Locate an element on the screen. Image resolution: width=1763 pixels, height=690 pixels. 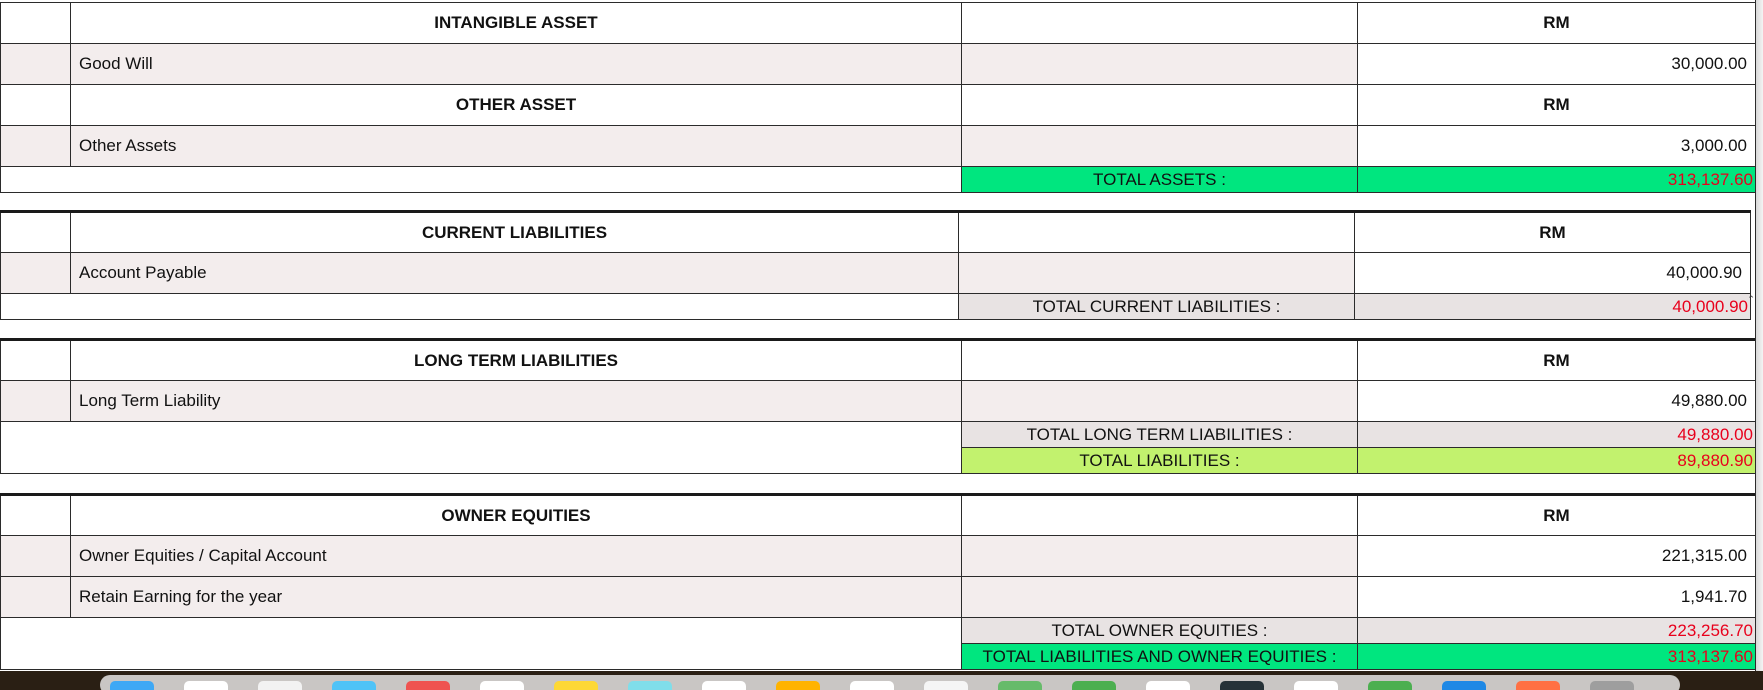
total-assets-label: TOTAL ASSETS : is located at coordinates (1159, 179).